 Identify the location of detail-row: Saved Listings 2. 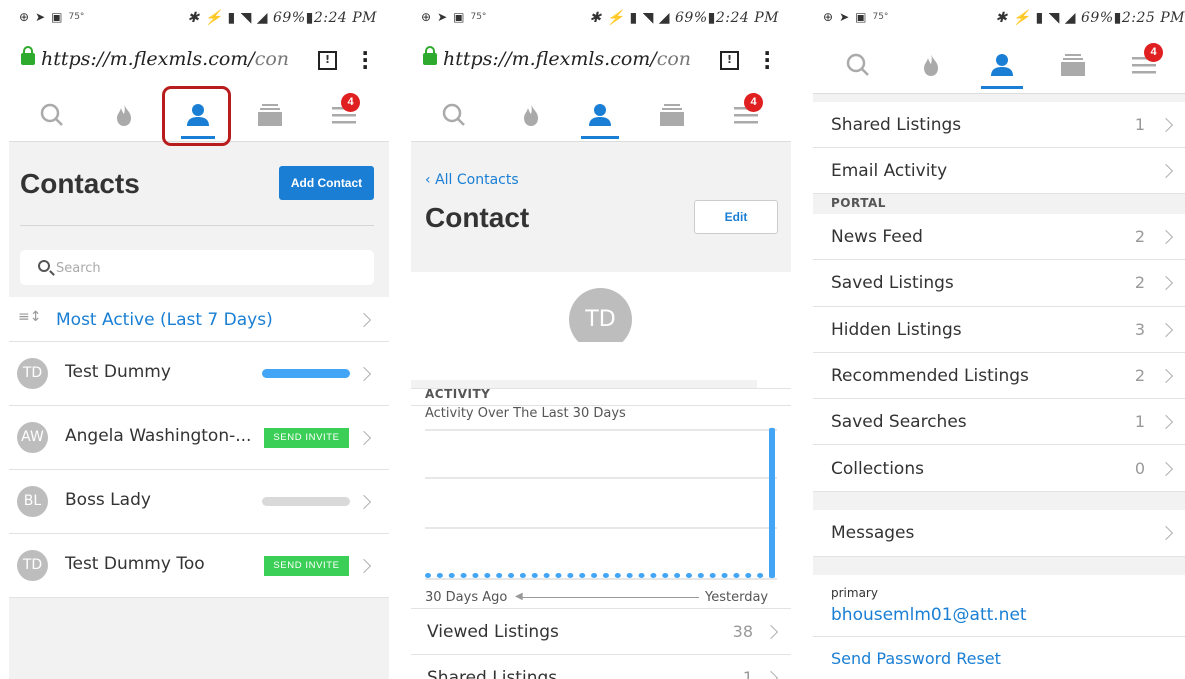
(999, 283).